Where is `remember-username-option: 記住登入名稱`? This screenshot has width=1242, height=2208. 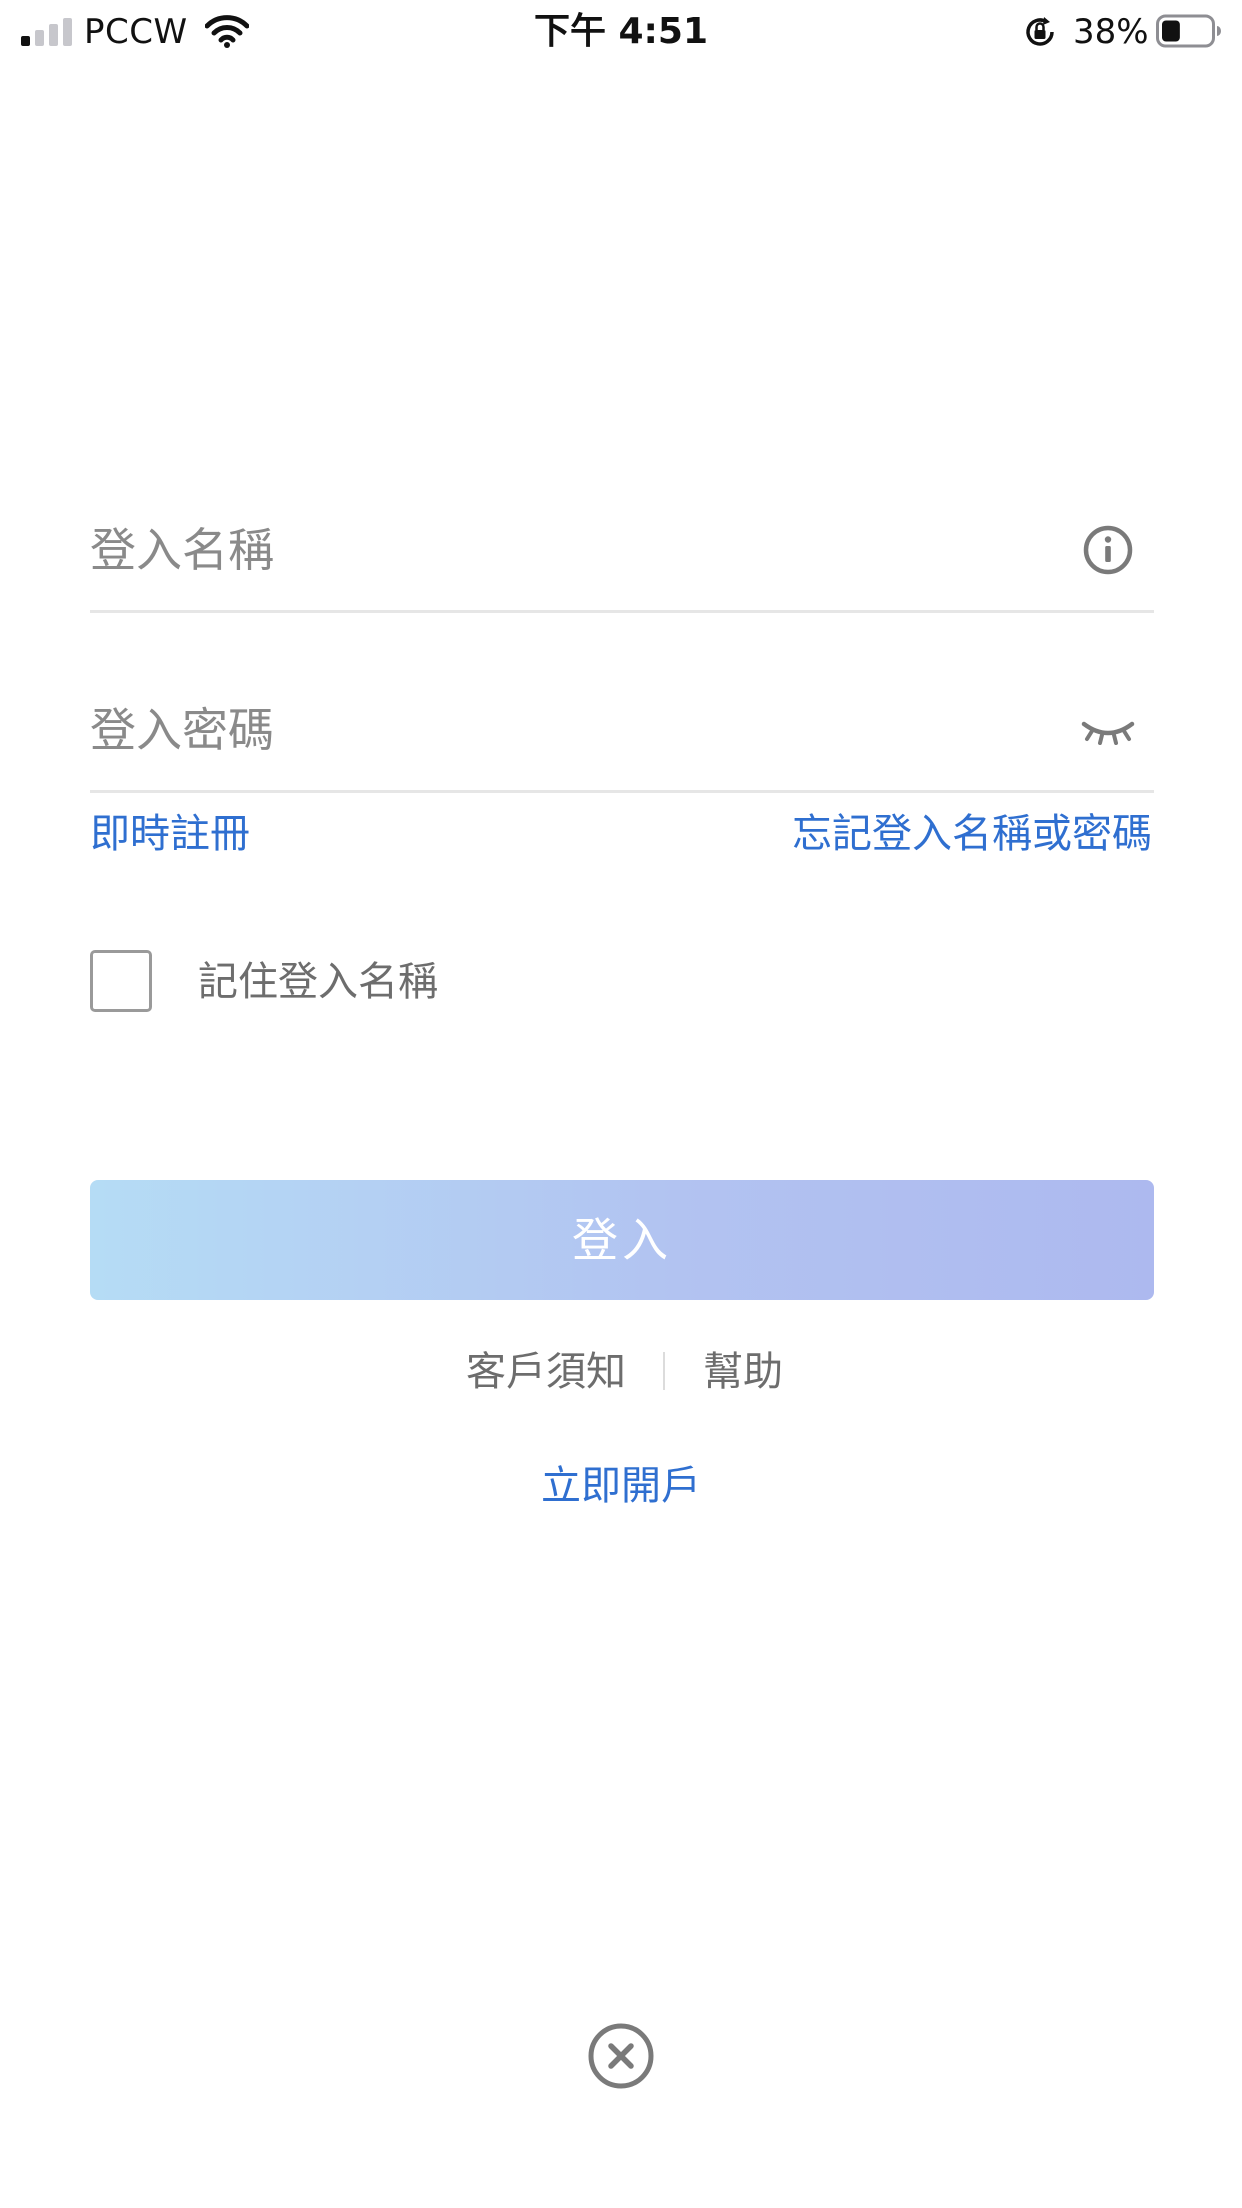
remember-username-option: 記住登入名稱 is located at coordinates (390, 983).